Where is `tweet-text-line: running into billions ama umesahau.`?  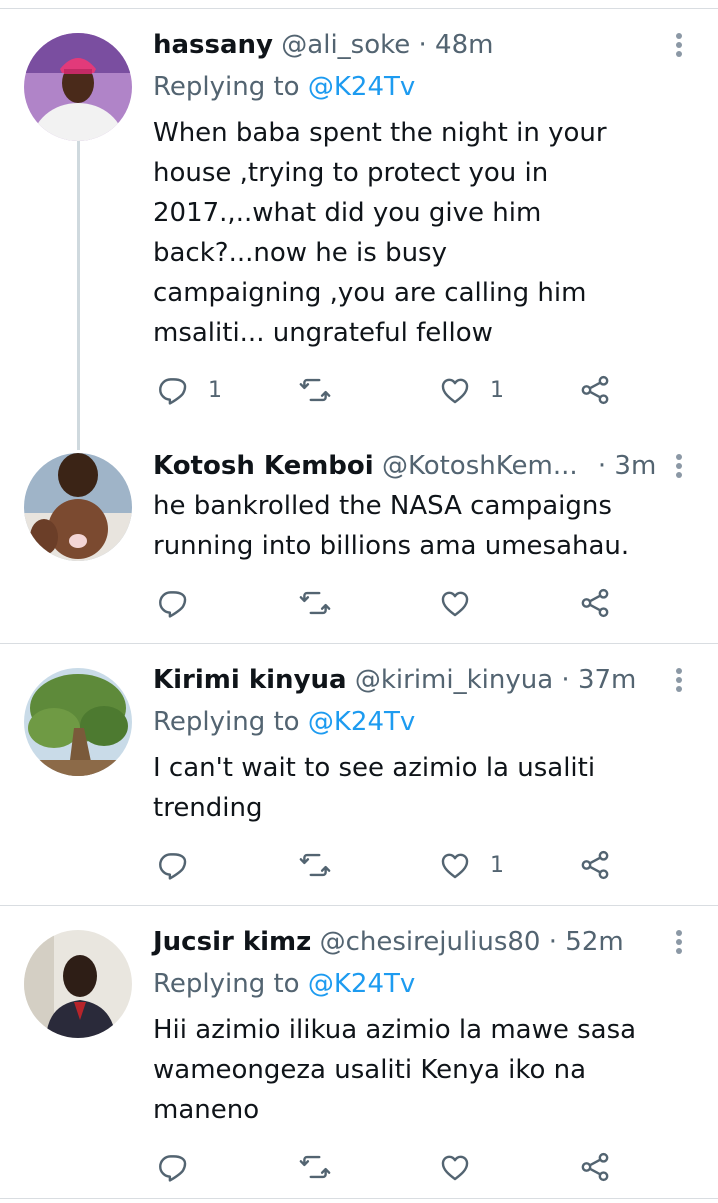
tweet-text-line: running into billions ama umesahau. is located at coordinates (391, 546).